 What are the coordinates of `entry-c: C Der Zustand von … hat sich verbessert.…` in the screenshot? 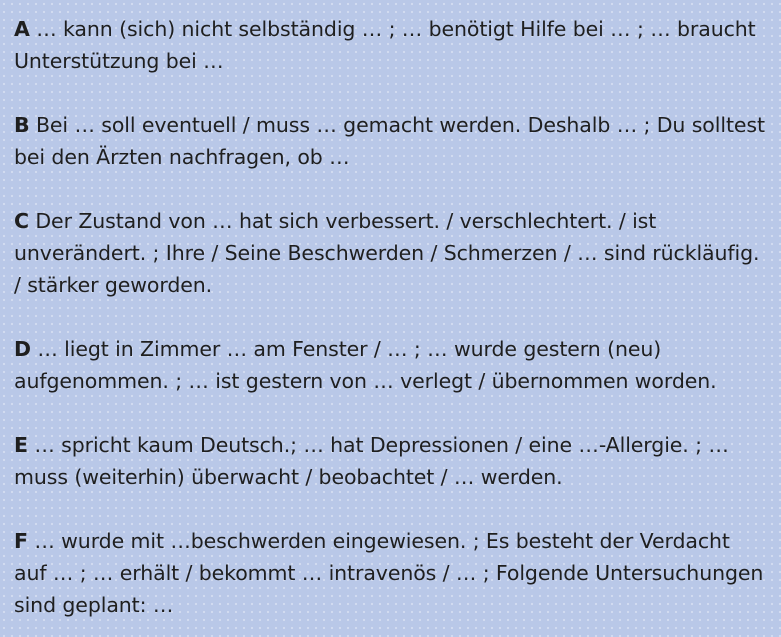 It's located at (390, 253).